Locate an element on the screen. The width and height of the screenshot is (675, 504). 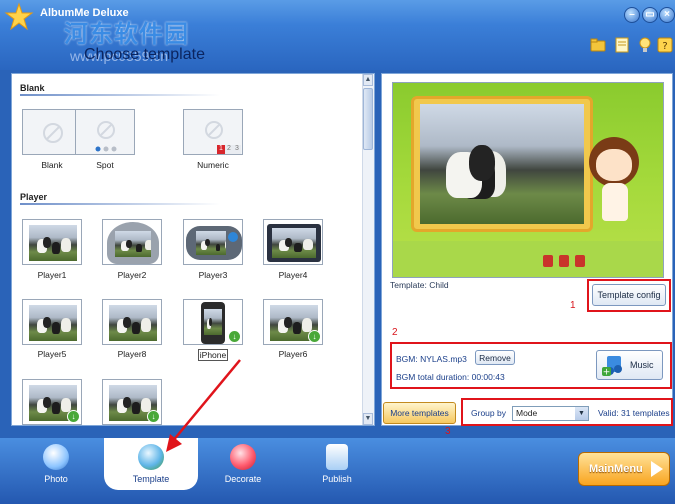
blank-placeholder-icon is located at coordinates (53, 133).